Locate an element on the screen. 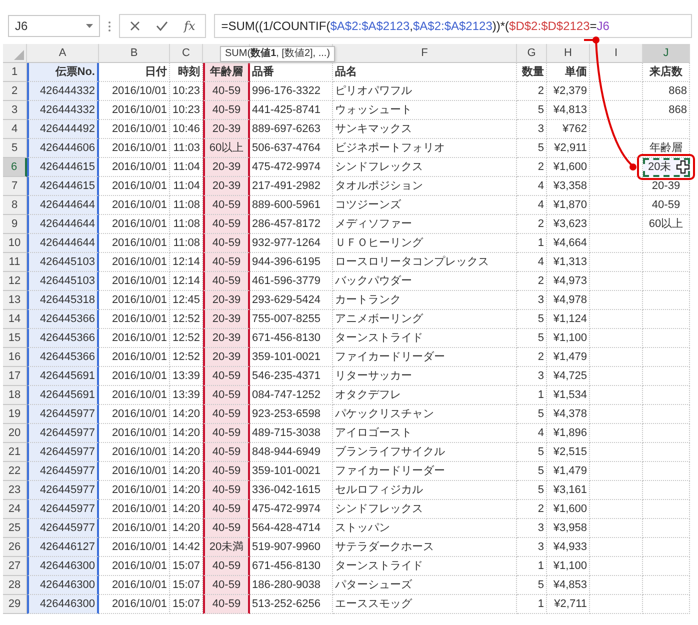 Image resolution: width=698 pixels, height=625 pixels. table-cell: 数量 is located at coordinates (532, 72).